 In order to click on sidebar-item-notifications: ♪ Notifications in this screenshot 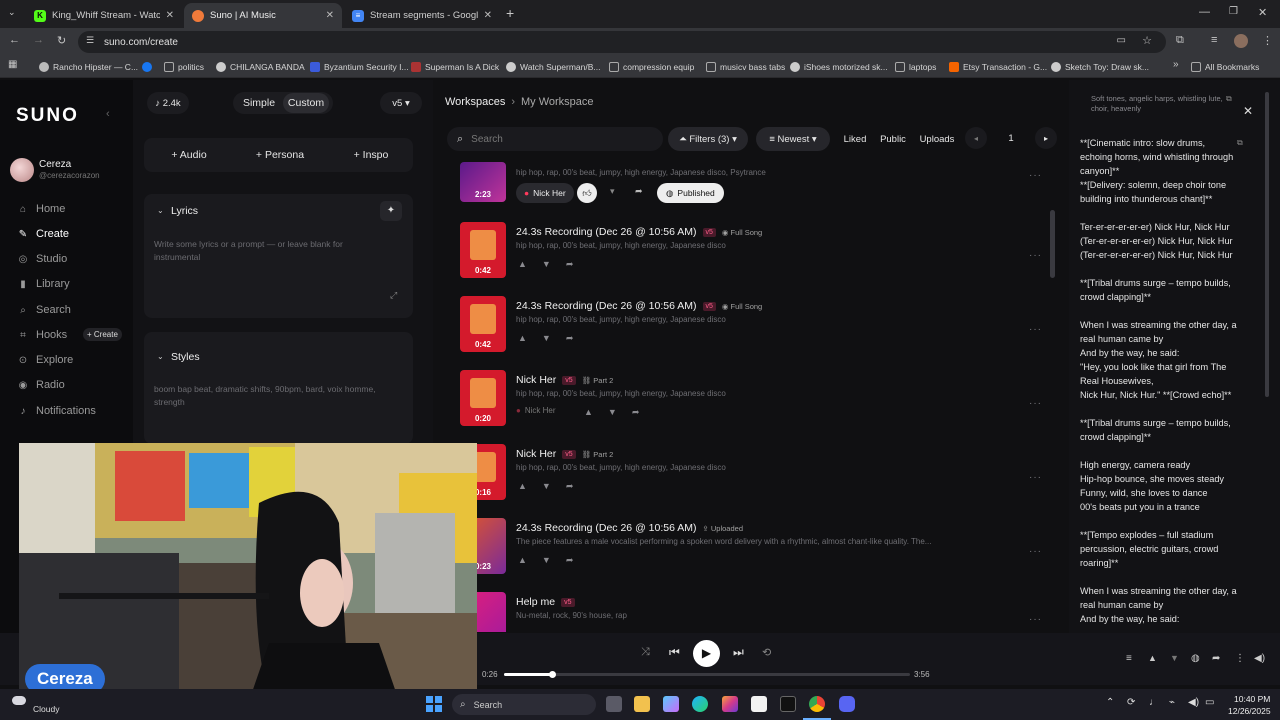, I will do `click(57, 411)`.